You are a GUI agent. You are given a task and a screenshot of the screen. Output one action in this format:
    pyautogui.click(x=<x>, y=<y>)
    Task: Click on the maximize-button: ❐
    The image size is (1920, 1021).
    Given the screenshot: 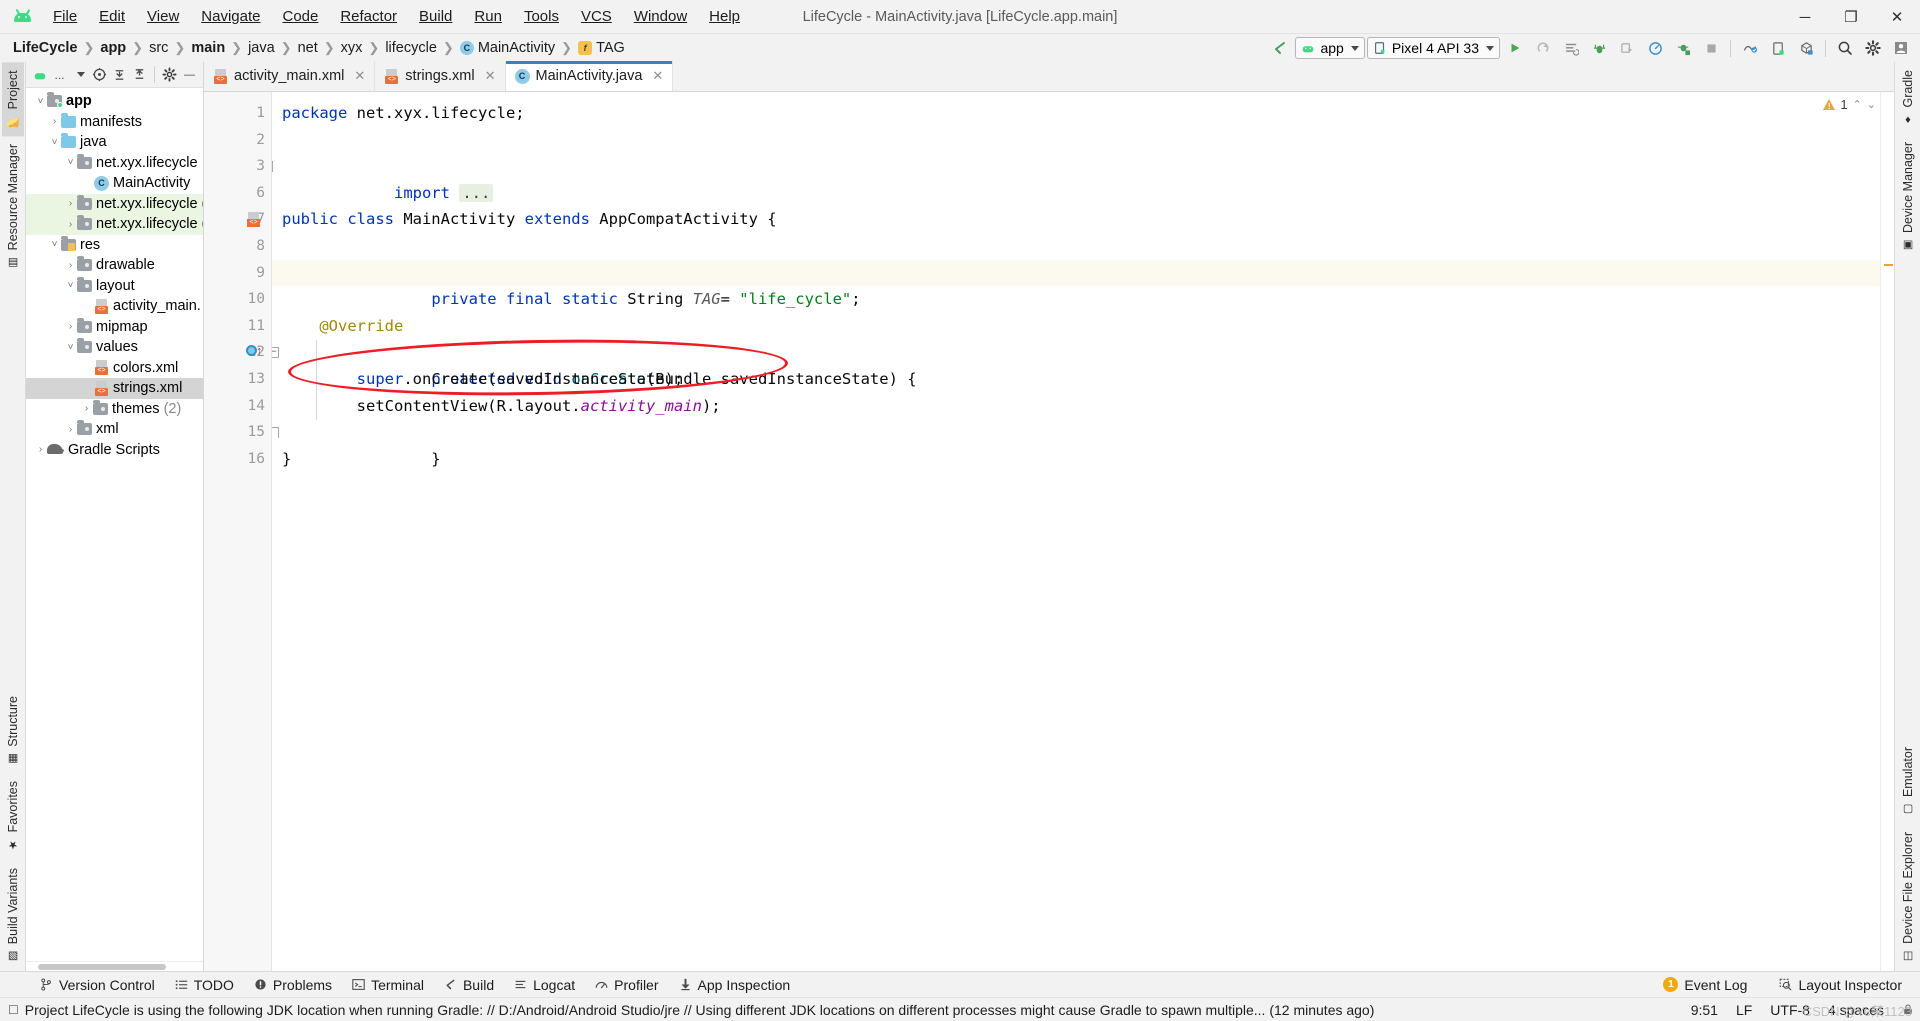 What is the action you would take?
    pyautogui.click(x=1851, y=17)
    